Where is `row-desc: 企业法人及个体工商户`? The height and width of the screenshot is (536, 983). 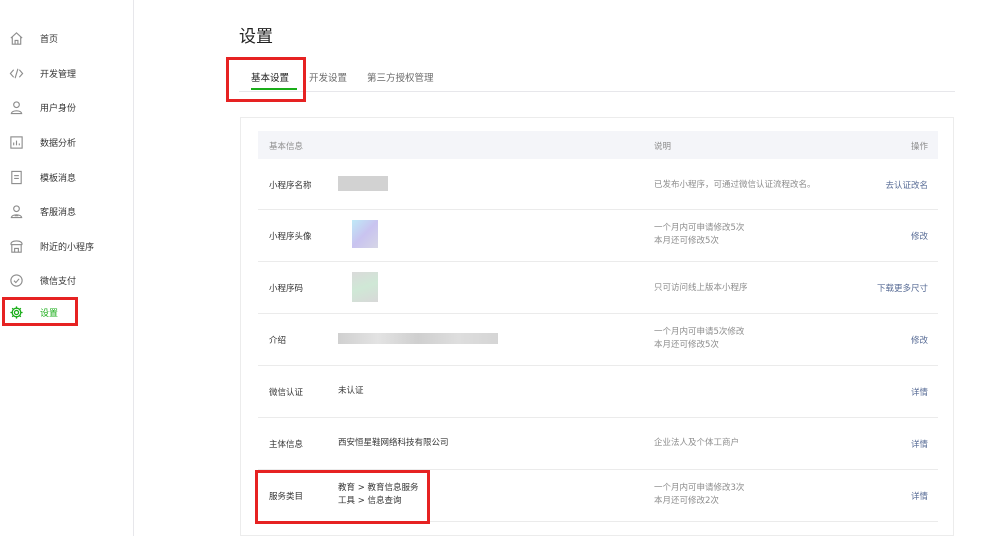 row-desc: 企业法人及个体工商户 is located at coordinates (697, 443).